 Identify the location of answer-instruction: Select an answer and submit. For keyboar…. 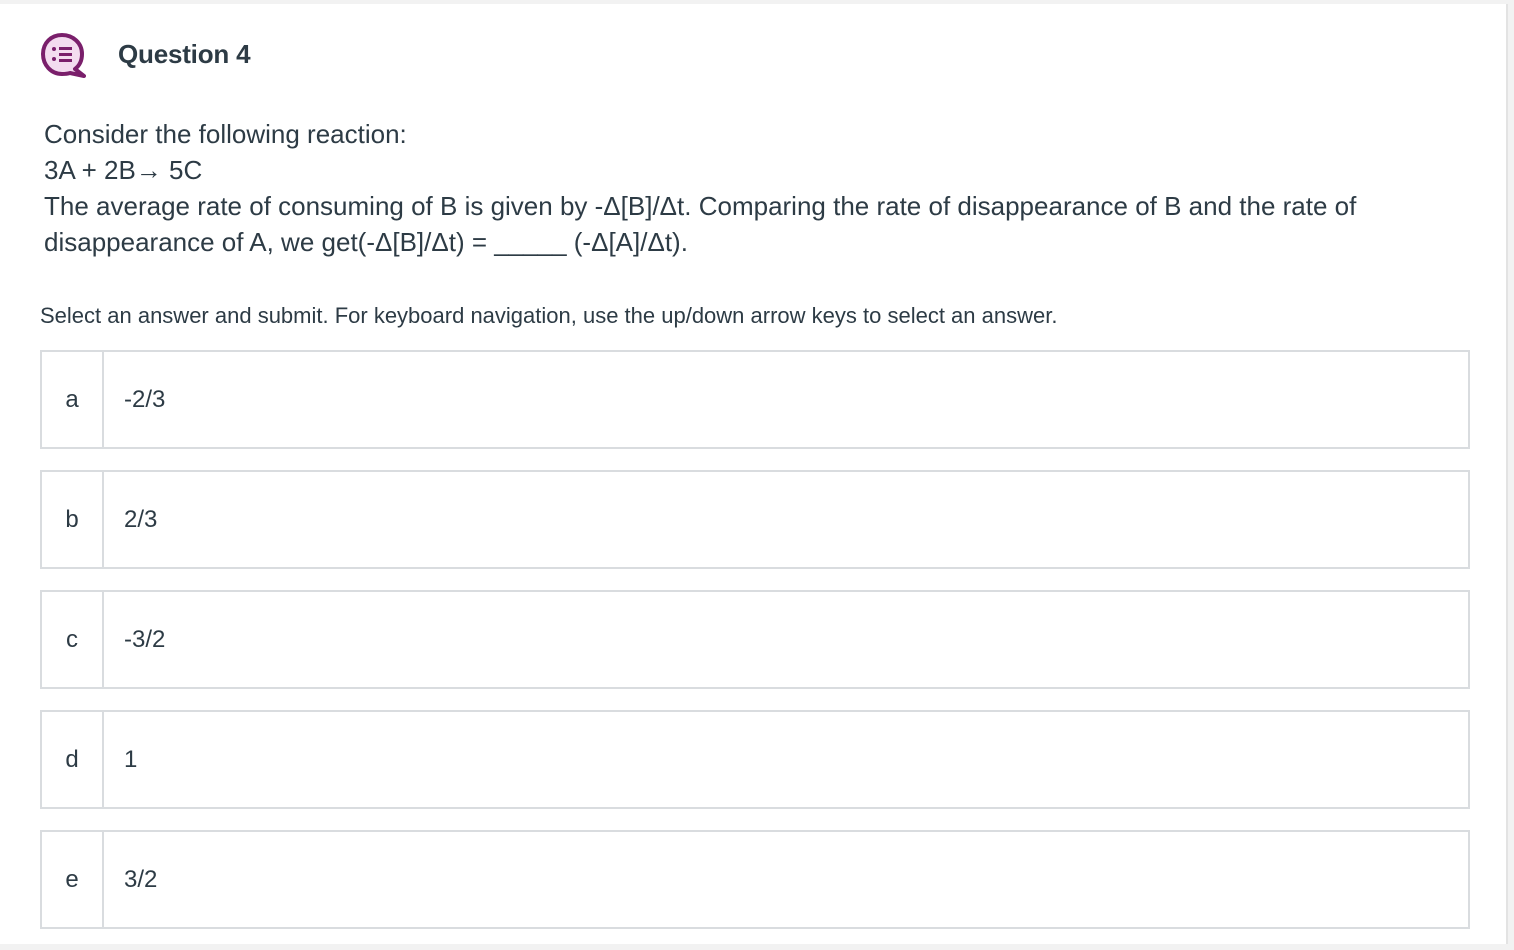
(549, 315).